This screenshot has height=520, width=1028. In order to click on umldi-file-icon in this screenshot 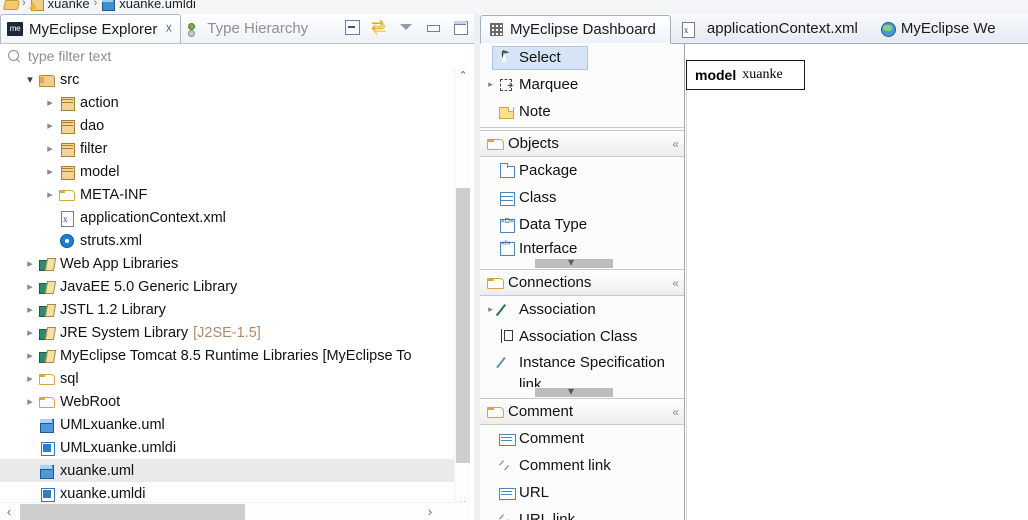, I will do `click(47, 448)`.